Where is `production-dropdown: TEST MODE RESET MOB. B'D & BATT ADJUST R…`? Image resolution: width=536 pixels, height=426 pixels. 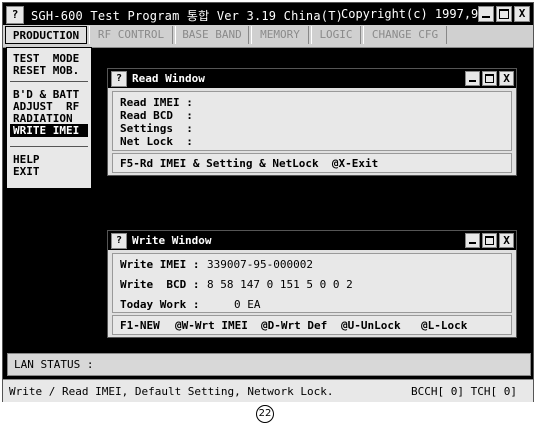 production-dropdown: TEST MODE RESET MOB. B'D & BATT ADJUST R… is located at coordinates (49, 118).